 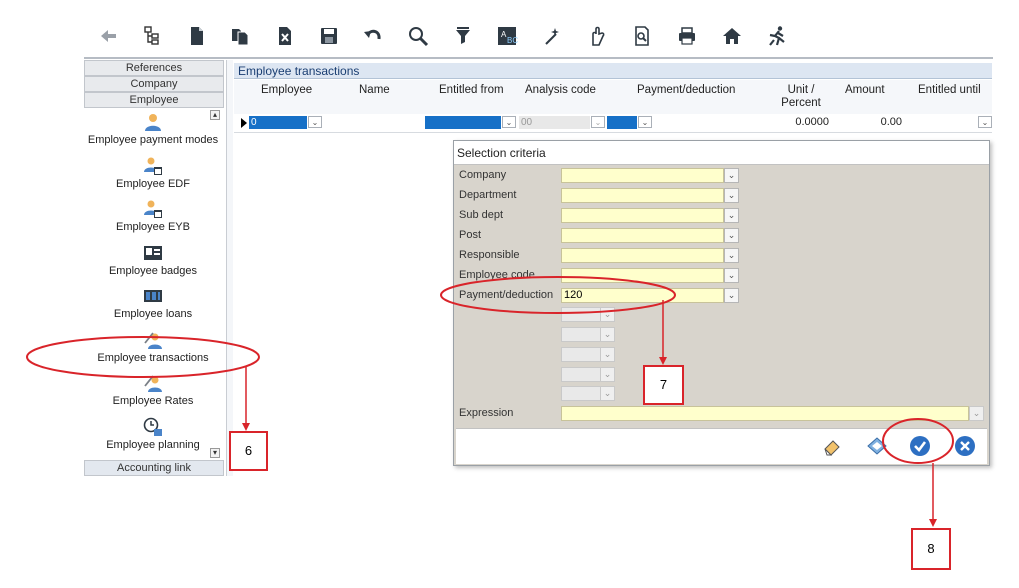 I want to click on annotation-step-8: 8, so click(x=931, y=549).